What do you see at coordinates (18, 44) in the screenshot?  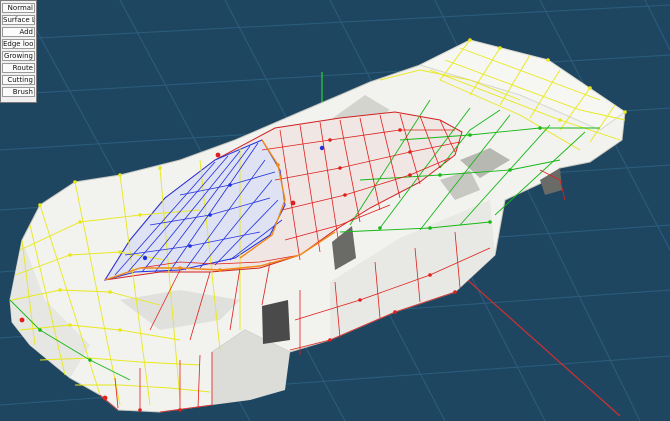 I see `mode-edge-loop-button: Edge loop` at bounding box center [18, 44].